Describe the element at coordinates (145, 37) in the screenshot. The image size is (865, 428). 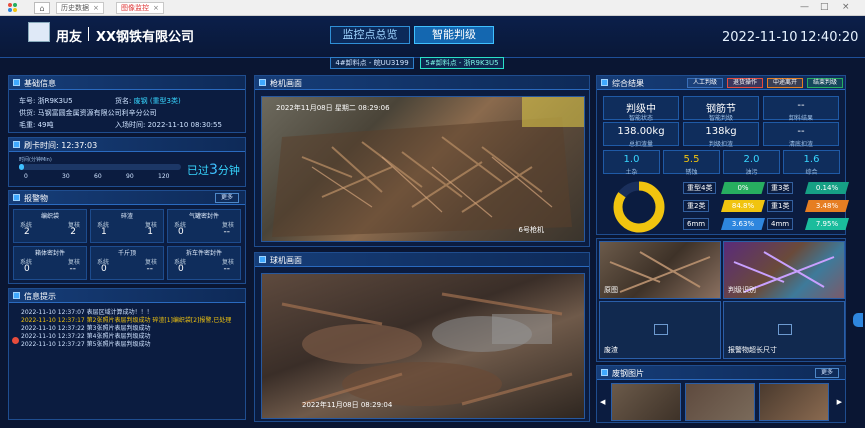
I see `company-name: XX钢铁有限公司` at that location.